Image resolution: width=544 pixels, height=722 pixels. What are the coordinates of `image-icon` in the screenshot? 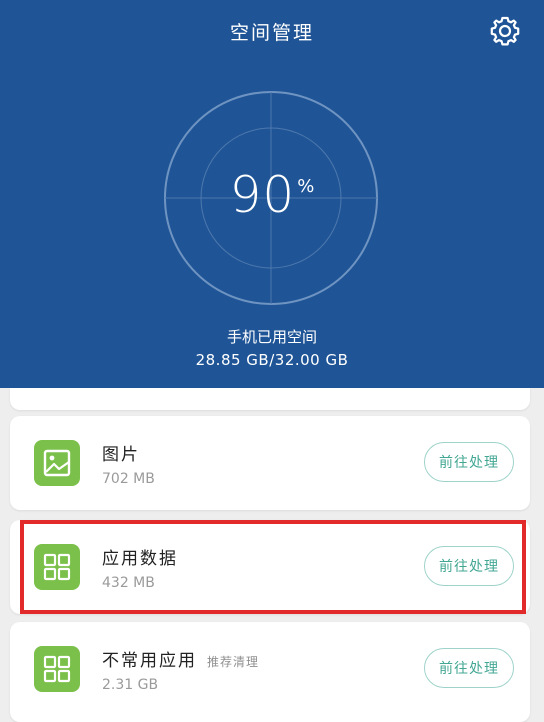 It's located at (57, 463).